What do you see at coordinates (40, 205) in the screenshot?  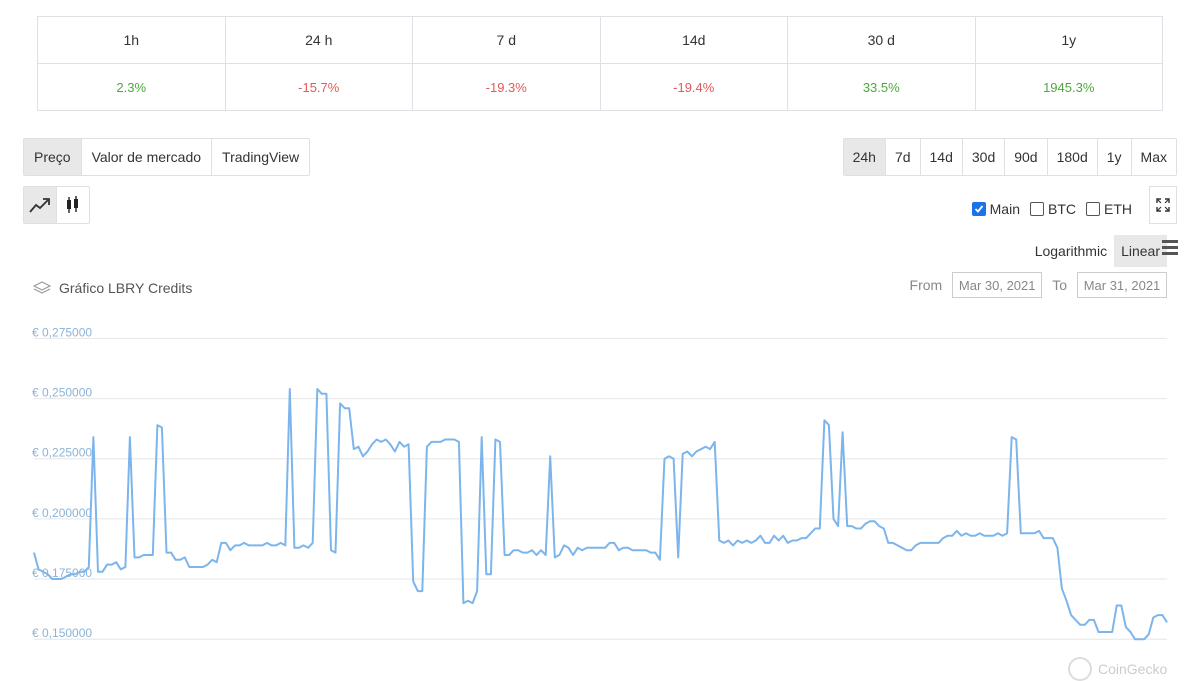 I see `line-chart-icon` at bounding box center [40, 205].